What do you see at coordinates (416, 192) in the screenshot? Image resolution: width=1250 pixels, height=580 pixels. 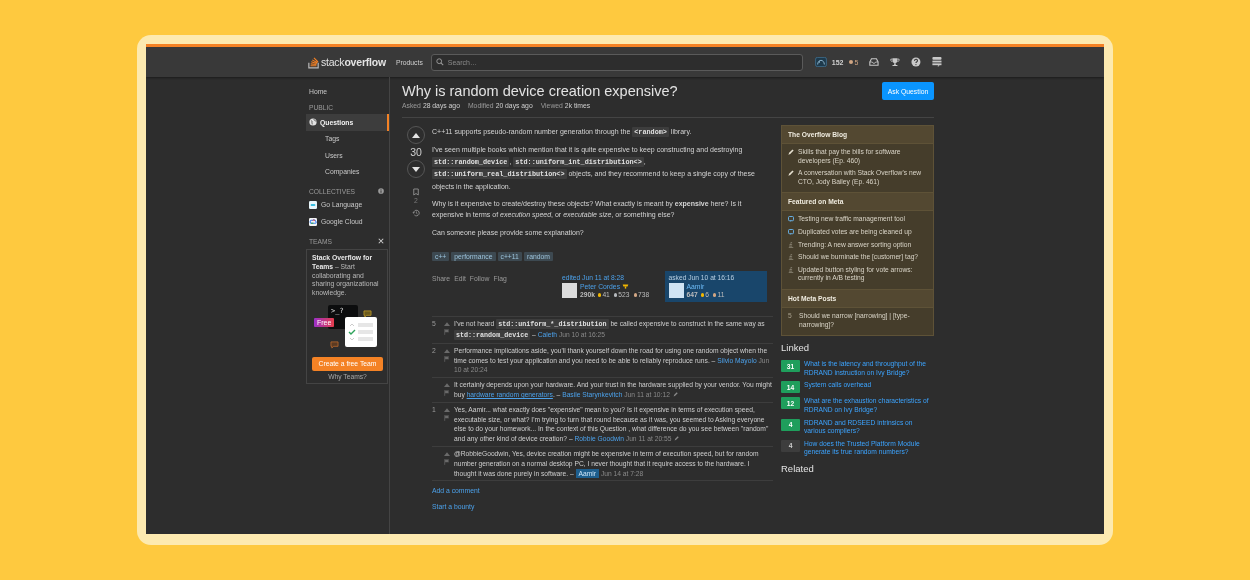 I see `bookmark-icon` at bounding box center [416, 192].